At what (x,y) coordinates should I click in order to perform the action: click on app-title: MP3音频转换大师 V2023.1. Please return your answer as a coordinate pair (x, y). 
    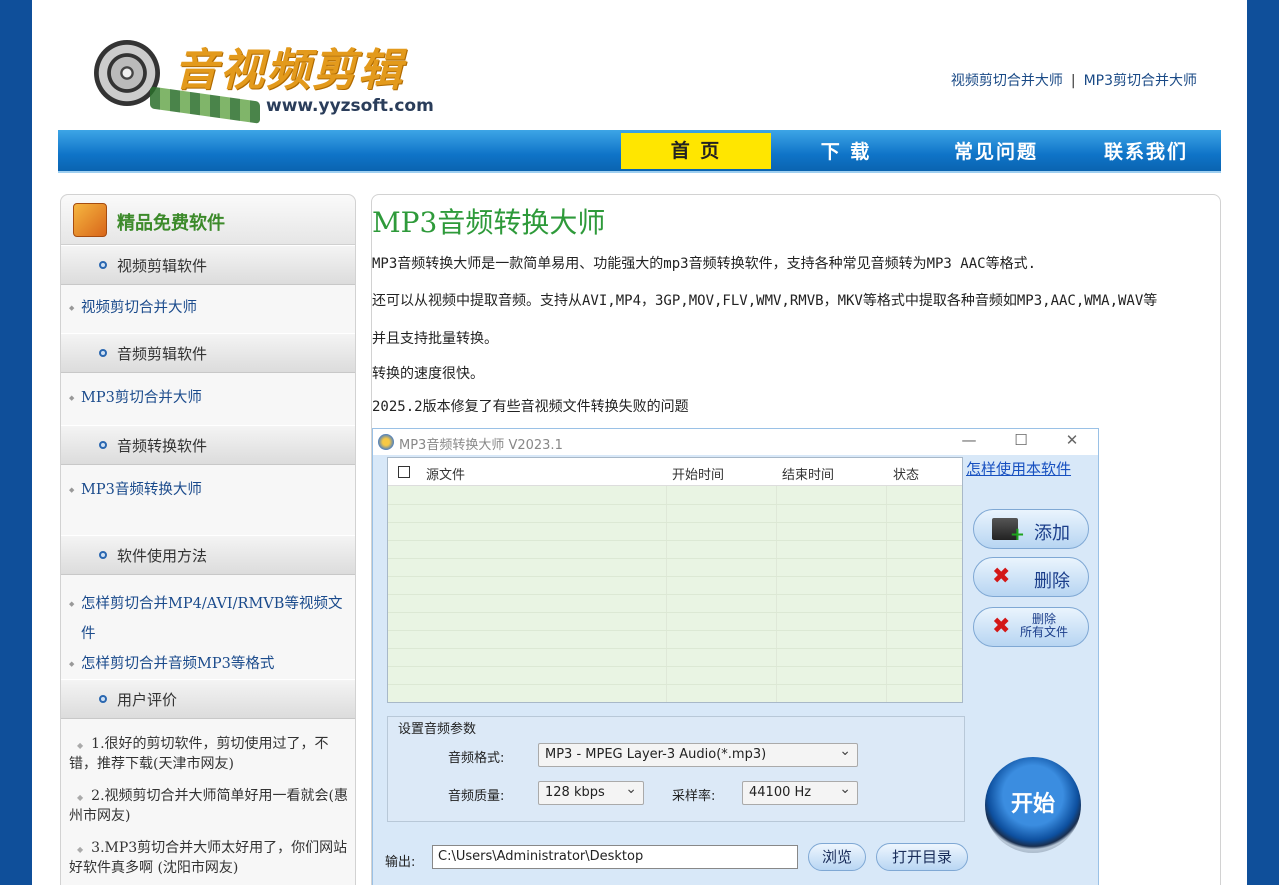
    Looking at the image, I should click on (481, 445).